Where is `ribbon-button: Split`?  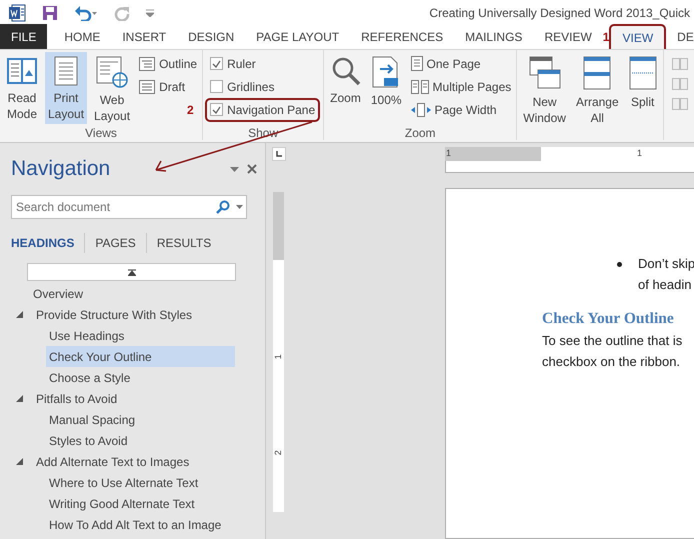
ribbon-button: Split is located at coordinates (643, 88).